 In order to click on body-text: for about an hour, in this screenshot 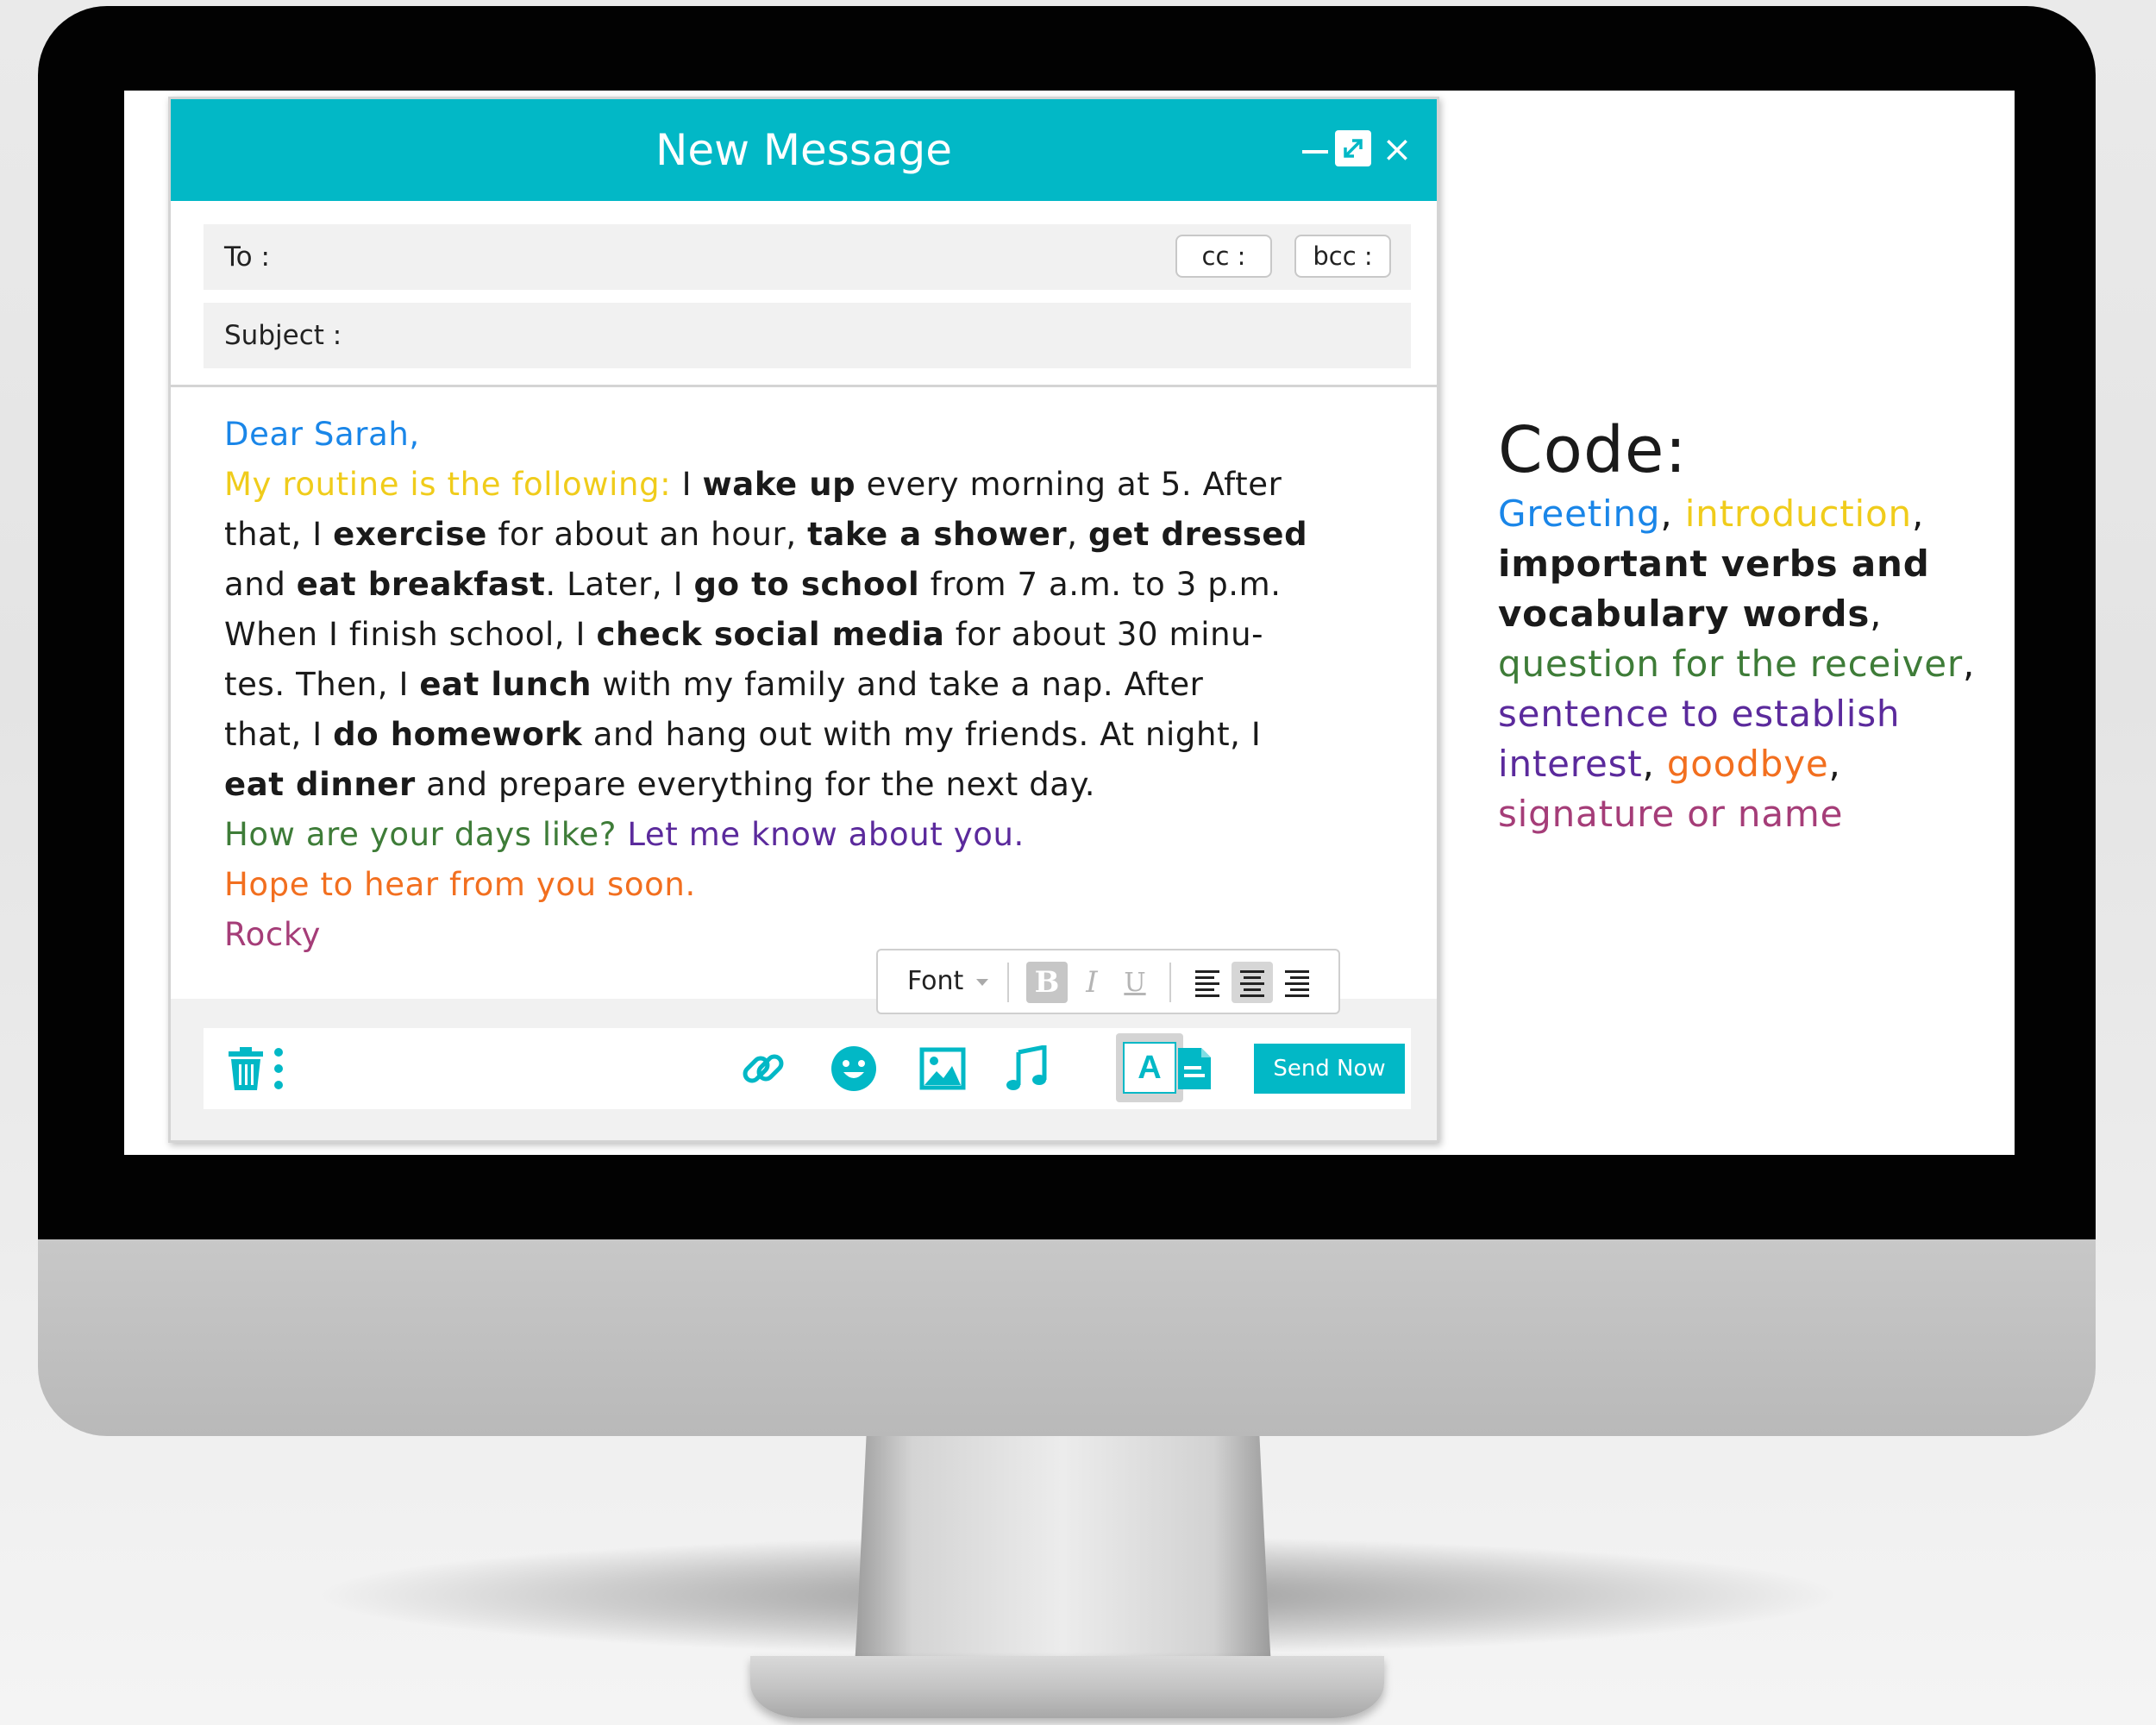, I will do `click(647, 534)`.